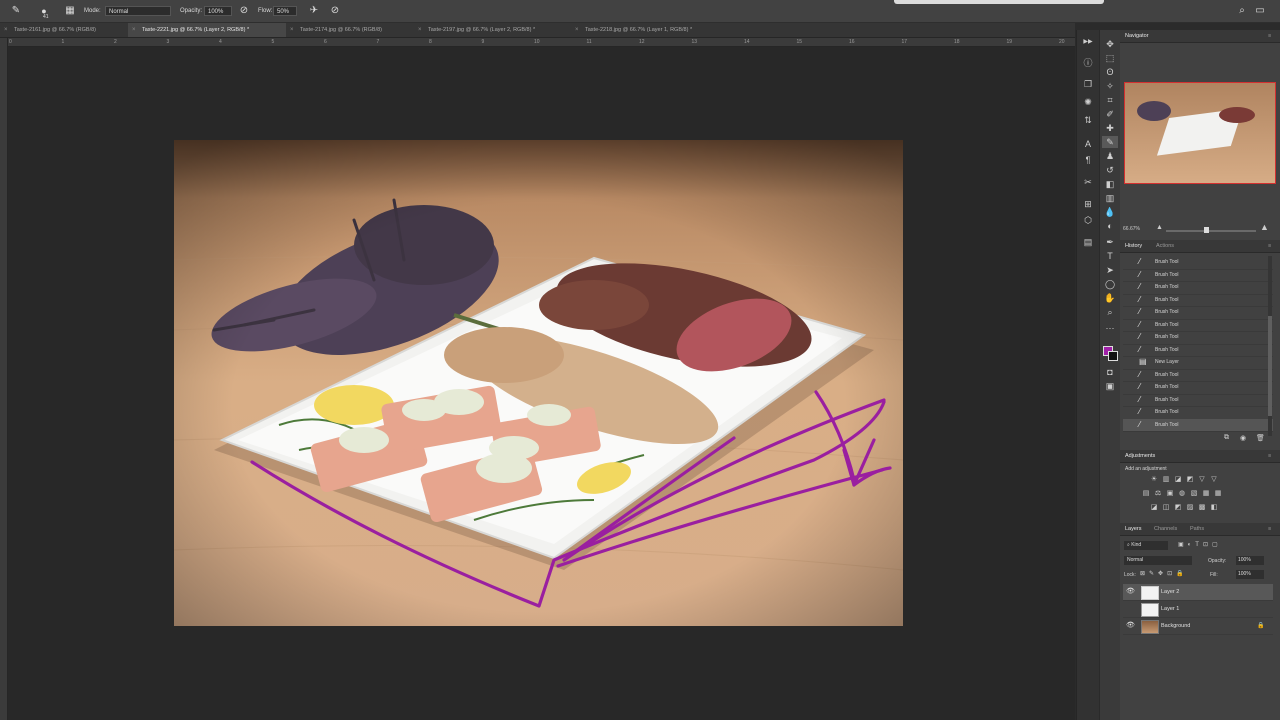  Describe the element at coordinates (1110, 256) in the screenshot. I see `type-tool-icon: T` at that location.